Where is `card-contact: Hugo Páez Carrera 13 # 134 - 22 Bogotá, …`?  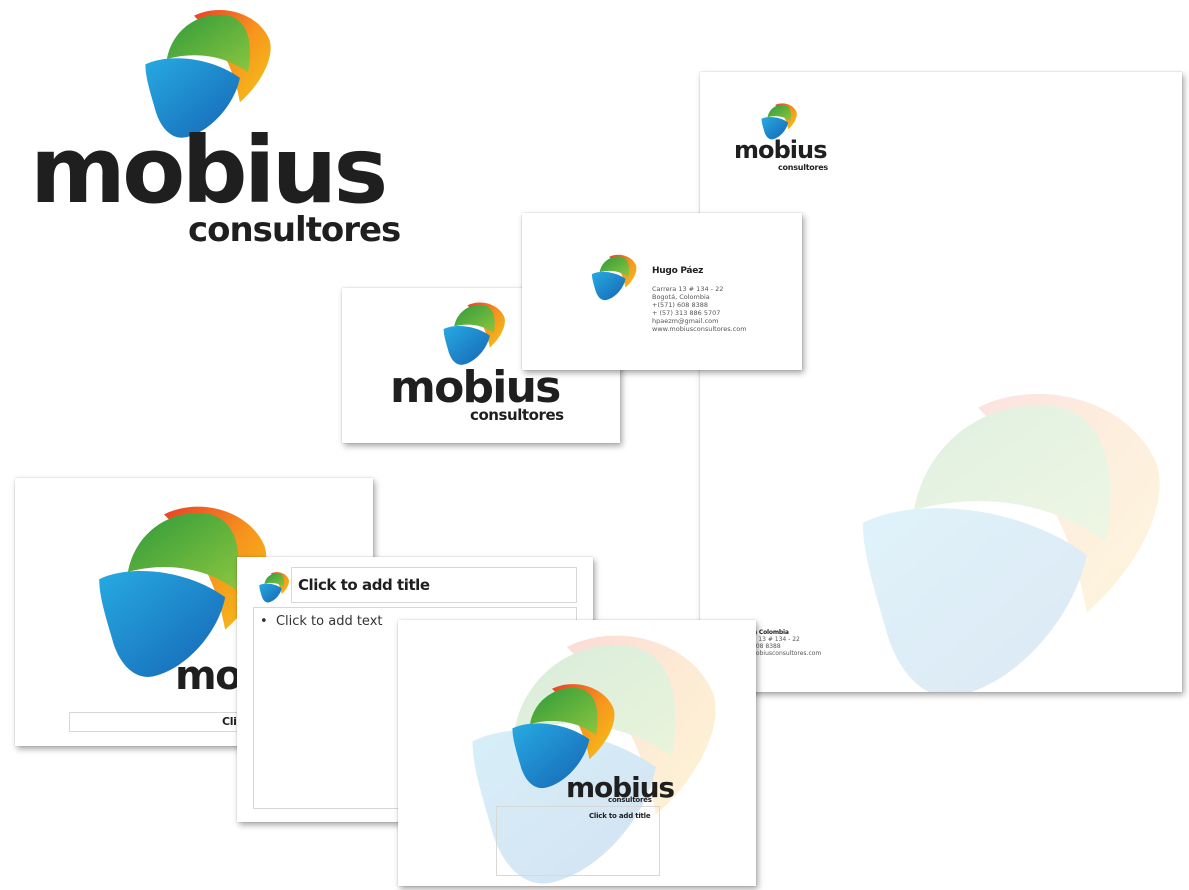 card-contact: Hugo Páez Carrera 13 # 134 - 22 Bogotá, … is located at coordinates (699, 300).